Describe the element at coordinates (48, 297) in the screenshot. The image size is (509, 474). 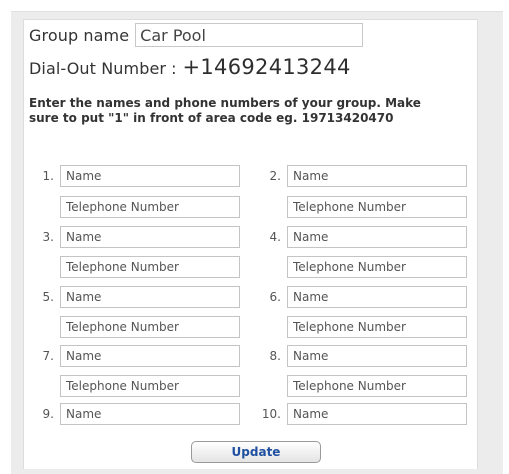
I see `member-index: 5.` at that location.